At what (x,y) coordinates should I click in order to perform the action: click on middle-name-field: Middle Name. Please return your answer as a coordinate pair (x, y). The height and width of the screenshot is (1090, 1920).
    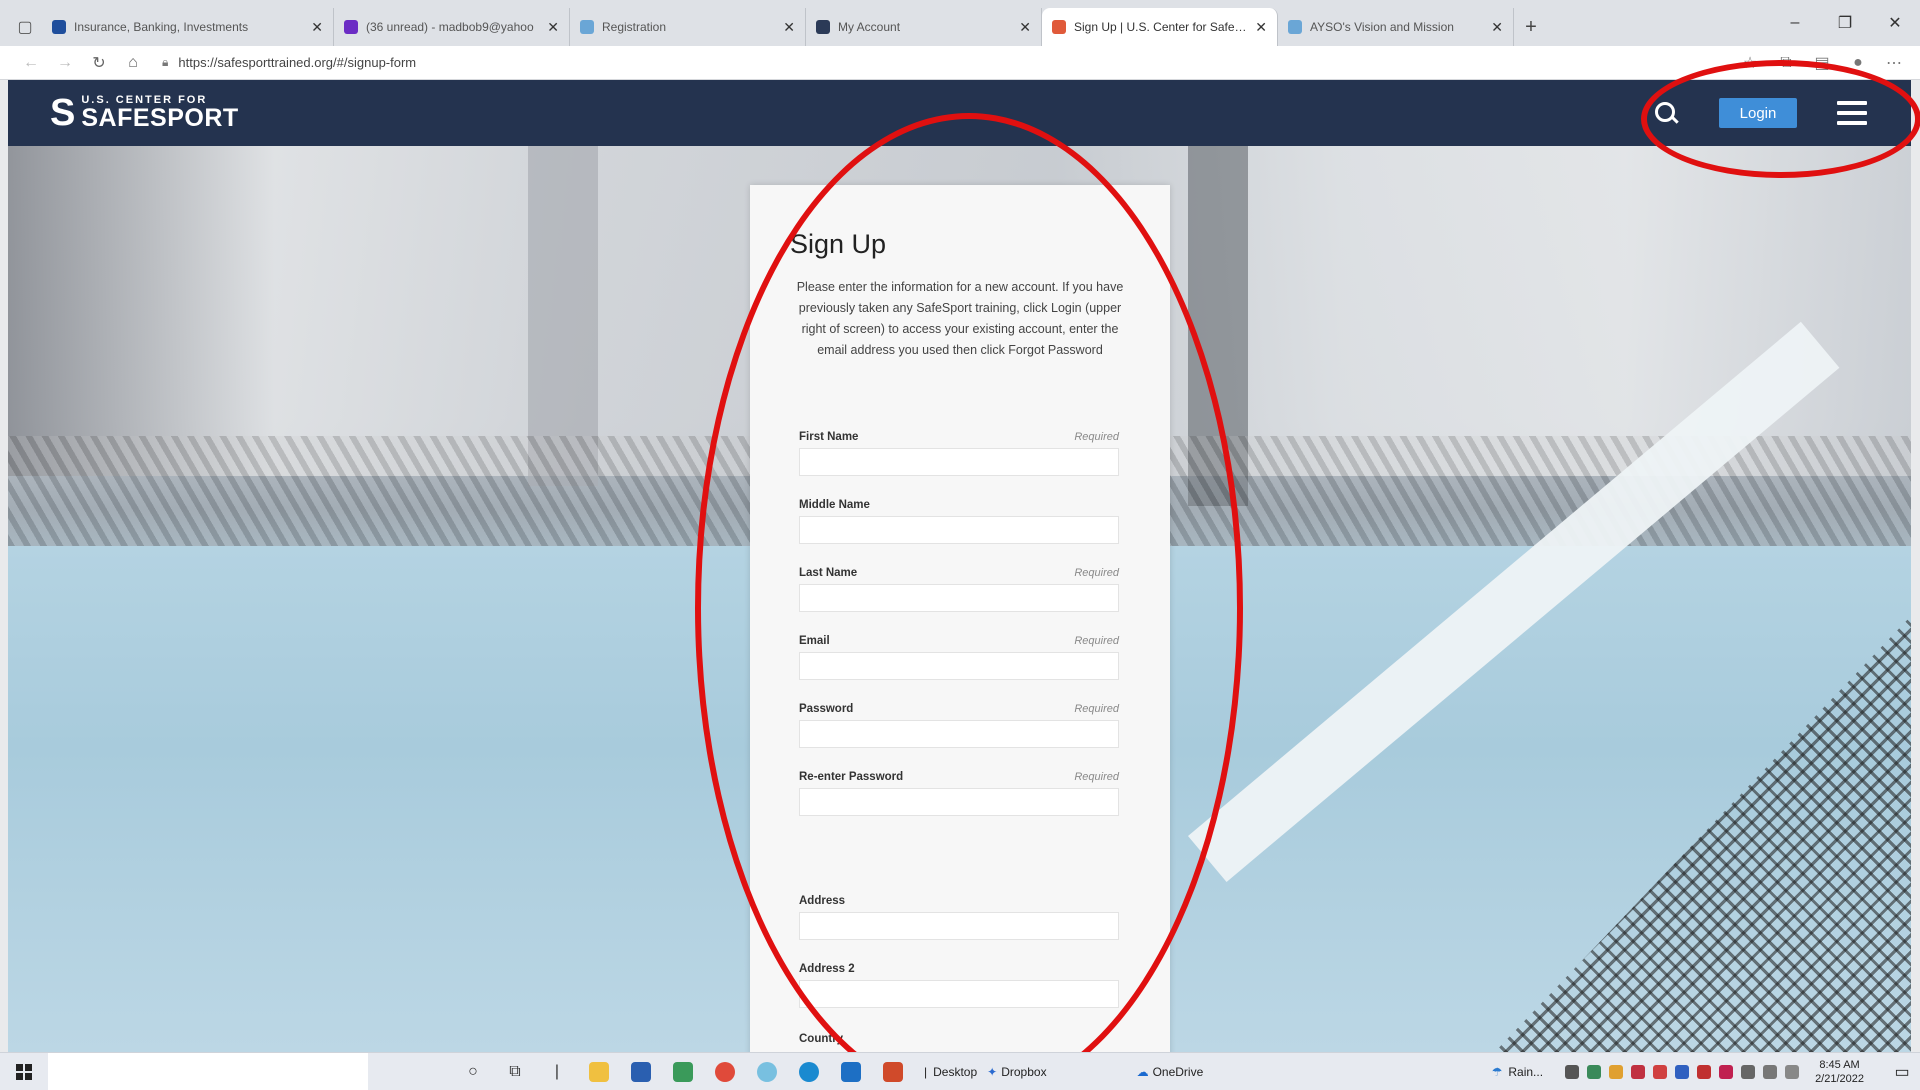
    Looking at the image, I should click on (959, 521).